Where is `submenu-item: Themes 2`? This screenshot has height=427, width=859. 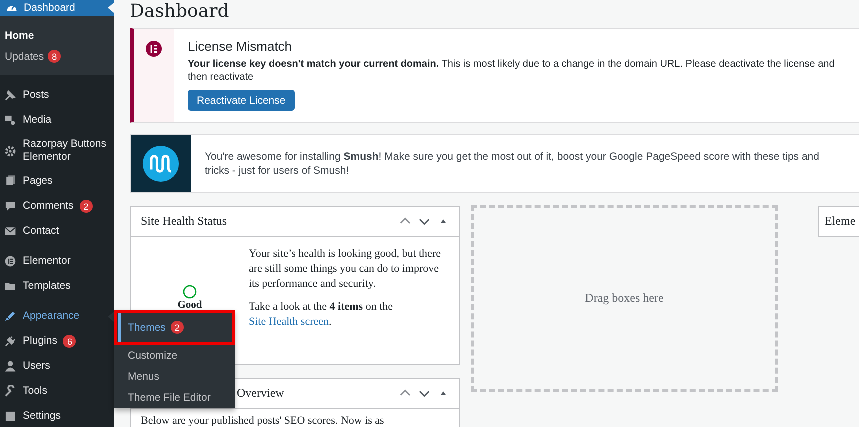
submenu-item: Themes 2 is located at coordinates (174, 327).